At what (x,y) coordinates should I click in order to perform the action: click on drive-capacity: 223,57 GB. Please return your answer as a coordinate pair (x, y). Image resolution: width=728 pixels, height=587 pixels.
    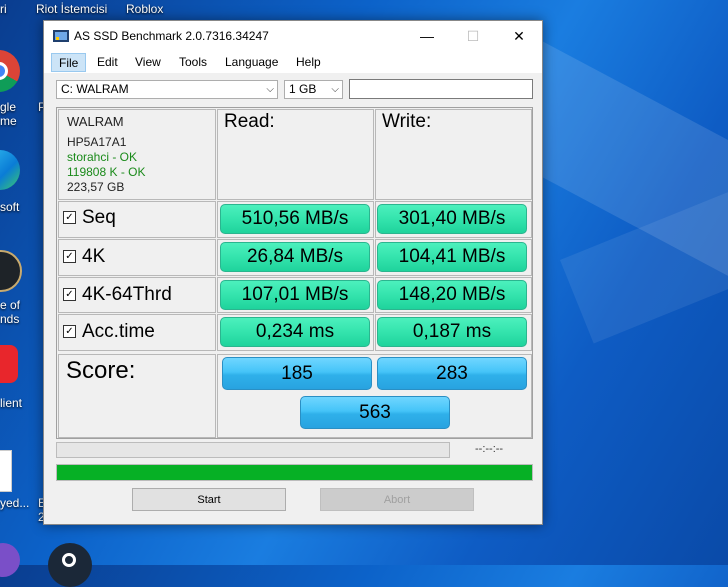
    Looking at the image, I should click on (96, 187).